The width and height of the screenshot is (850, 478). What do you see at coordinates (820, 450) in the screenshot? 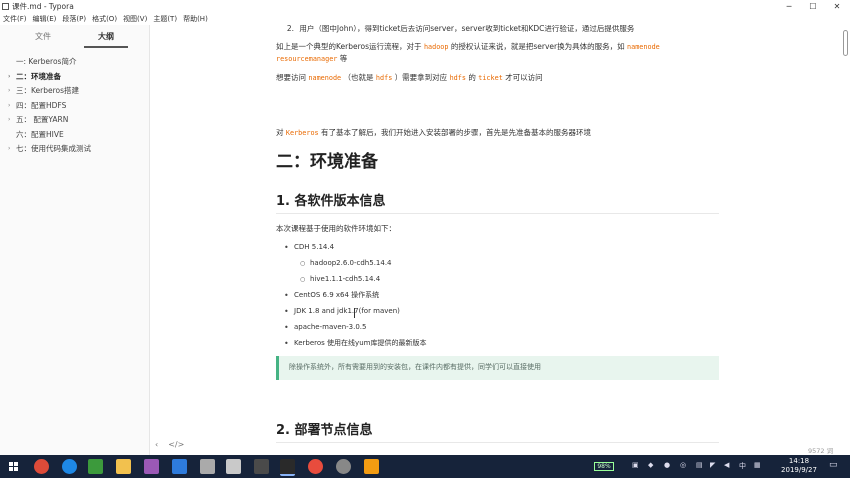
I see `word-count: 9572 词` at bounding box center [820, 450].